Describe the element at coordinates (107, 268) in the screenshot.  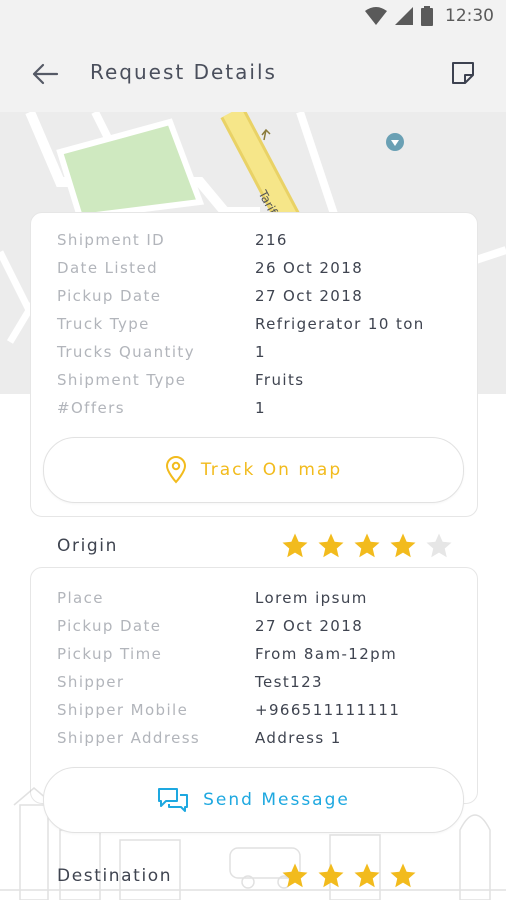
I see `row-label: Date Listed` at that location.